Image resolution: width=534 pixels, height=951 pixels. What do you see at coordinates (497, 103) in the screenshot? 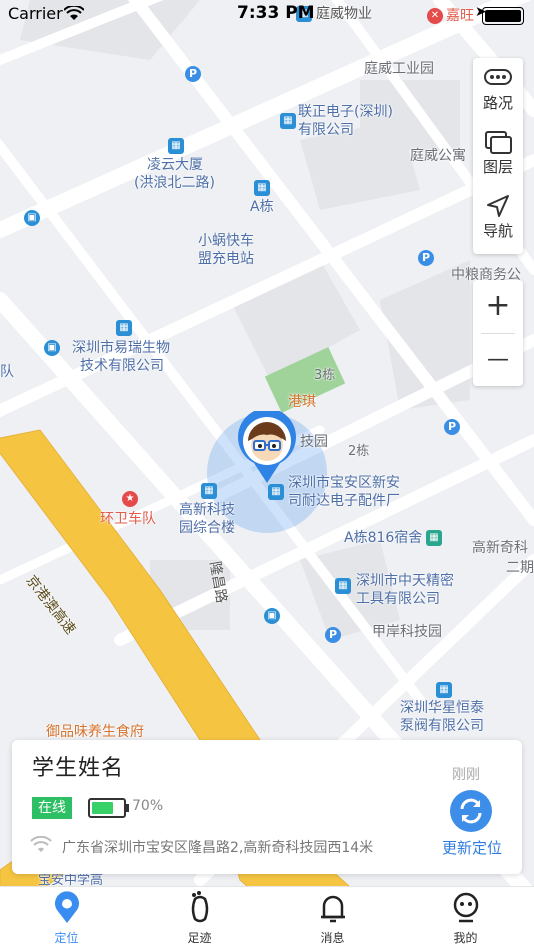
I see `traffic-label: 路况` at bounding box center [497, 103].